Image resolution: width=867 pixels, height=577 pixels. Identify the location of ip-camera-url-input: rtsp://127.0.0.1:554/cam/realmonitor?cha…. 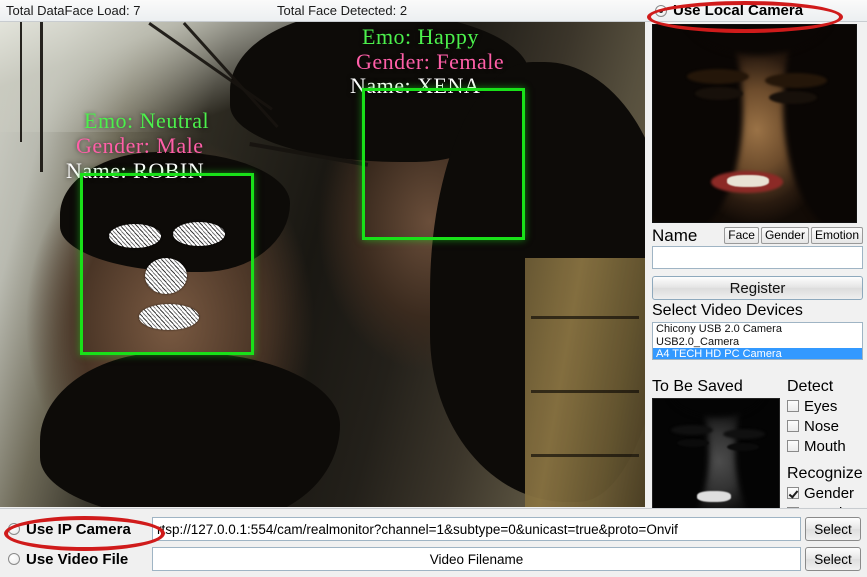
(476, 529).